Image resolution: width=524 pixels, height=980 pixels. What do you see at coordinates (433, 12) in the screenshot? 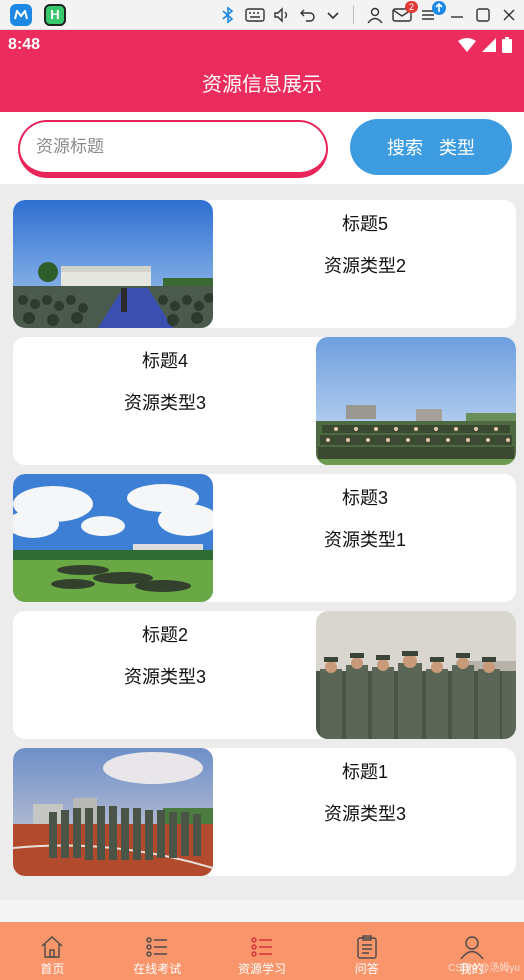
I see `menu-icon` at bounding box center [433, 12].